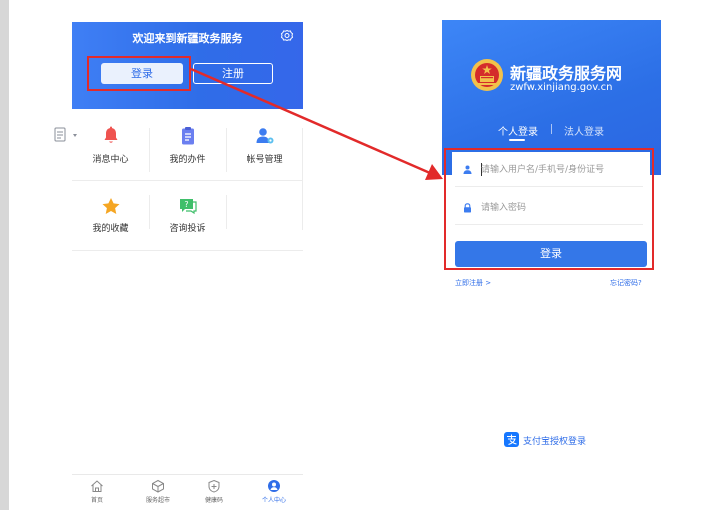 The image size is (713, 510). I want to click on welcome-text: 欢迎来到新疆政务服务, so click(187, 38).